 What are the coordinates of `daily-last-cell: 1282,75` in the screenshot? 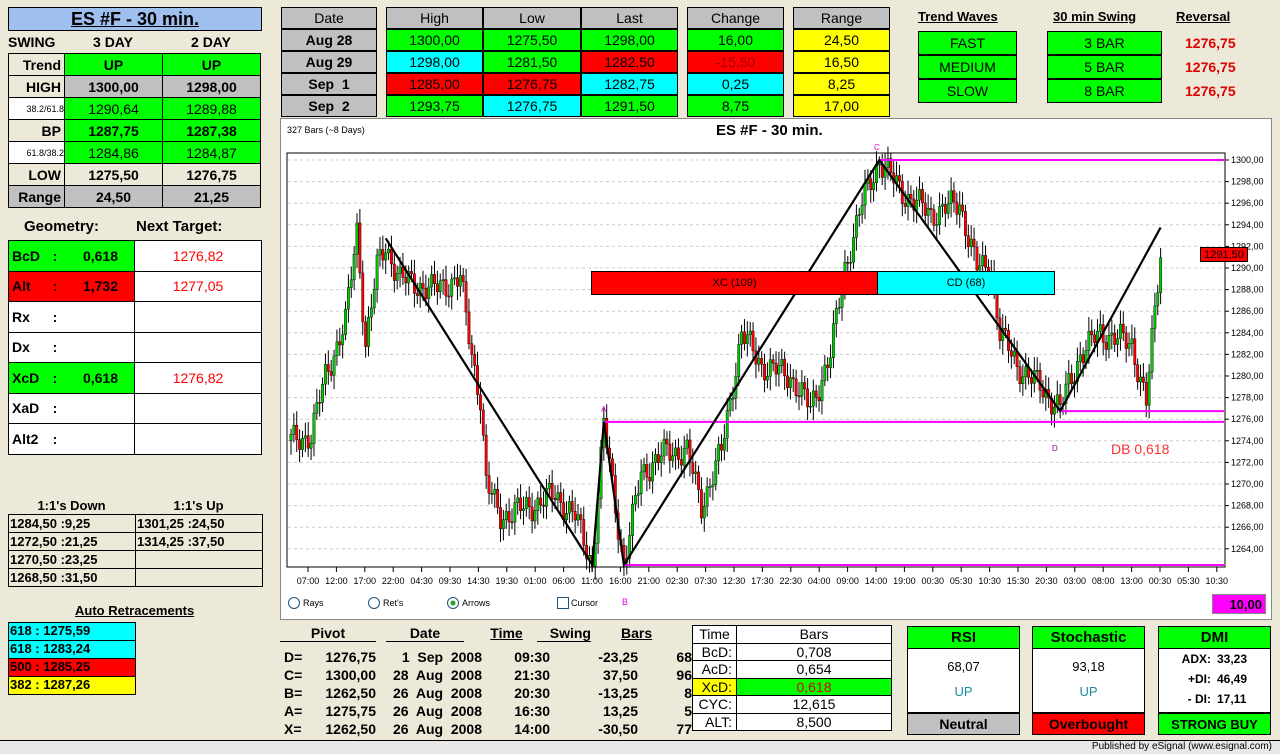 It's located at (629, 84).